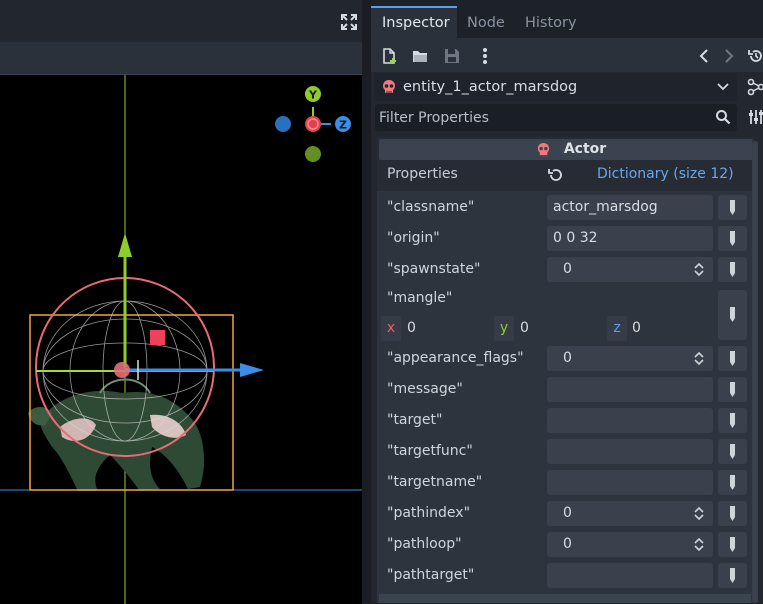 This screenshot has width=763, height=604. What do you see at coordinates (630, 269) in the screenshot?
I see `spawnstate-spinbox: 0` at bounding box center [630, 269].